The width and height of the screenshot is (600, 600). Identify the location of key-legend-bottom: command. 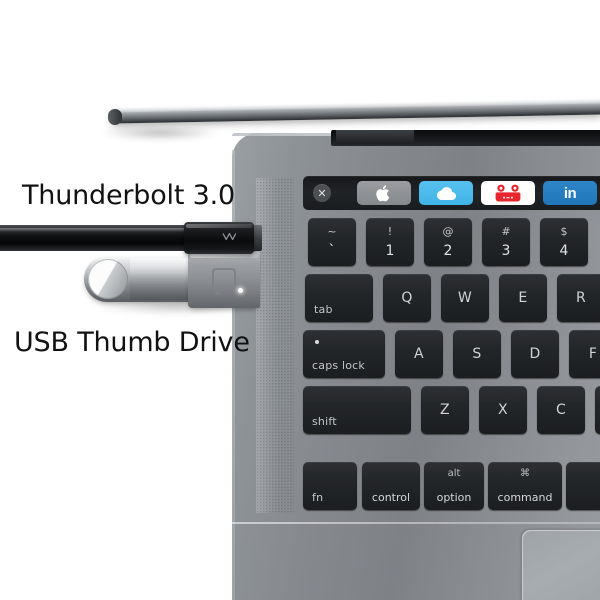
(525, 497).